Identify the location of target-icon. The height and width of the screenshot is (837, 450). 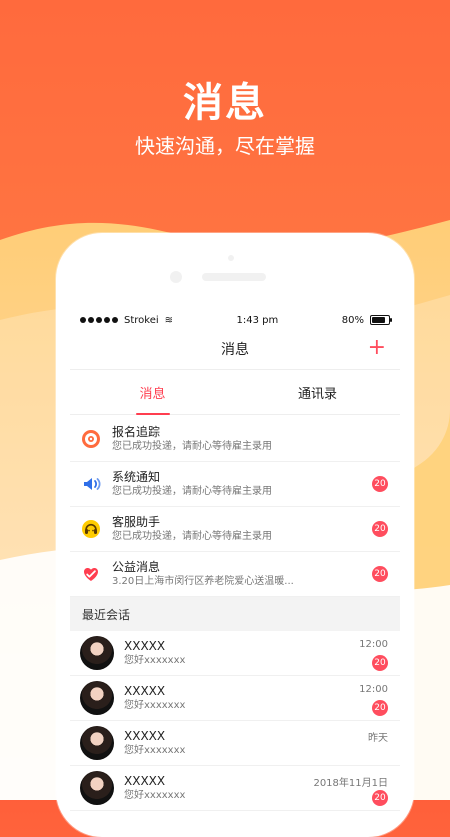
(91, 439).